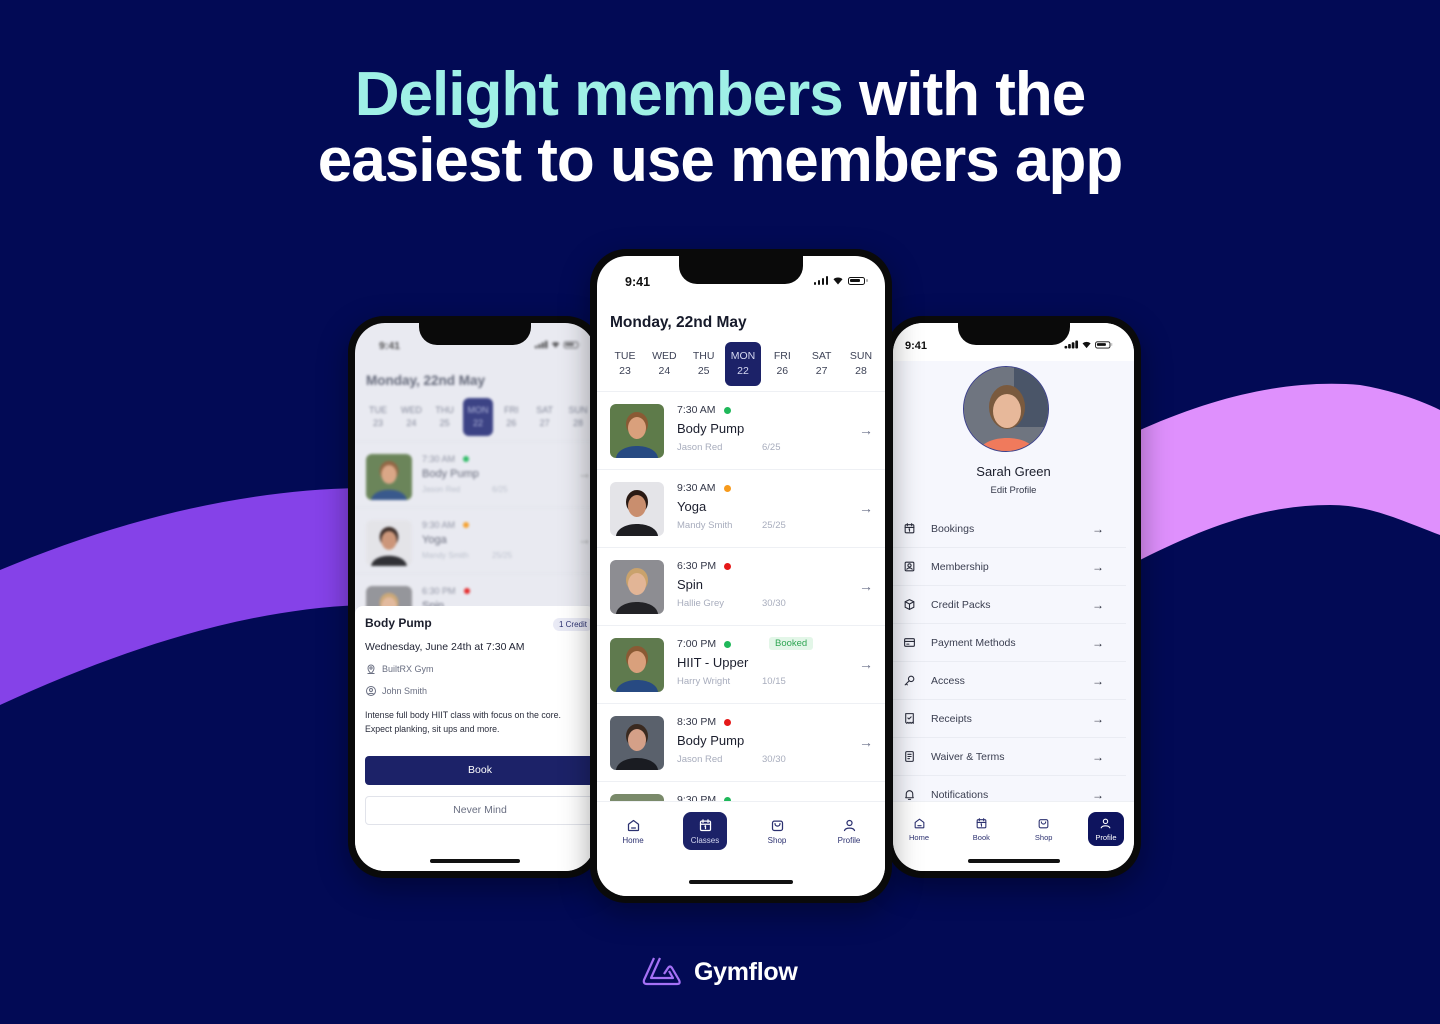 The width and height of the screenshot is (1440, 1024). Describe the element at coordinates (1071, 344) in the screenshot. I see `signal-icon` at that location.